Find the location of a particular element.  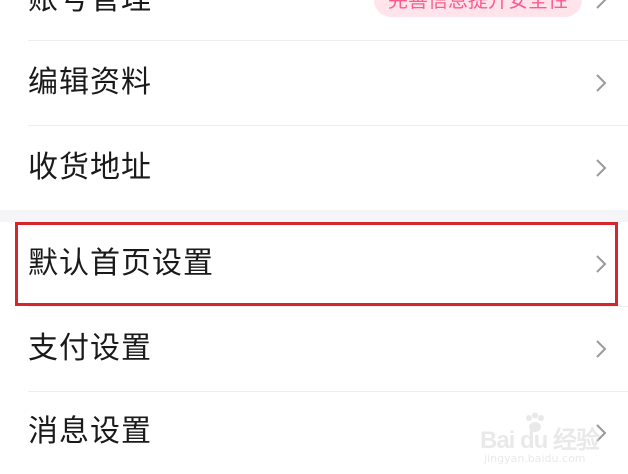

menu-item-label: 账号管理 is located at coordinates (90, 9).